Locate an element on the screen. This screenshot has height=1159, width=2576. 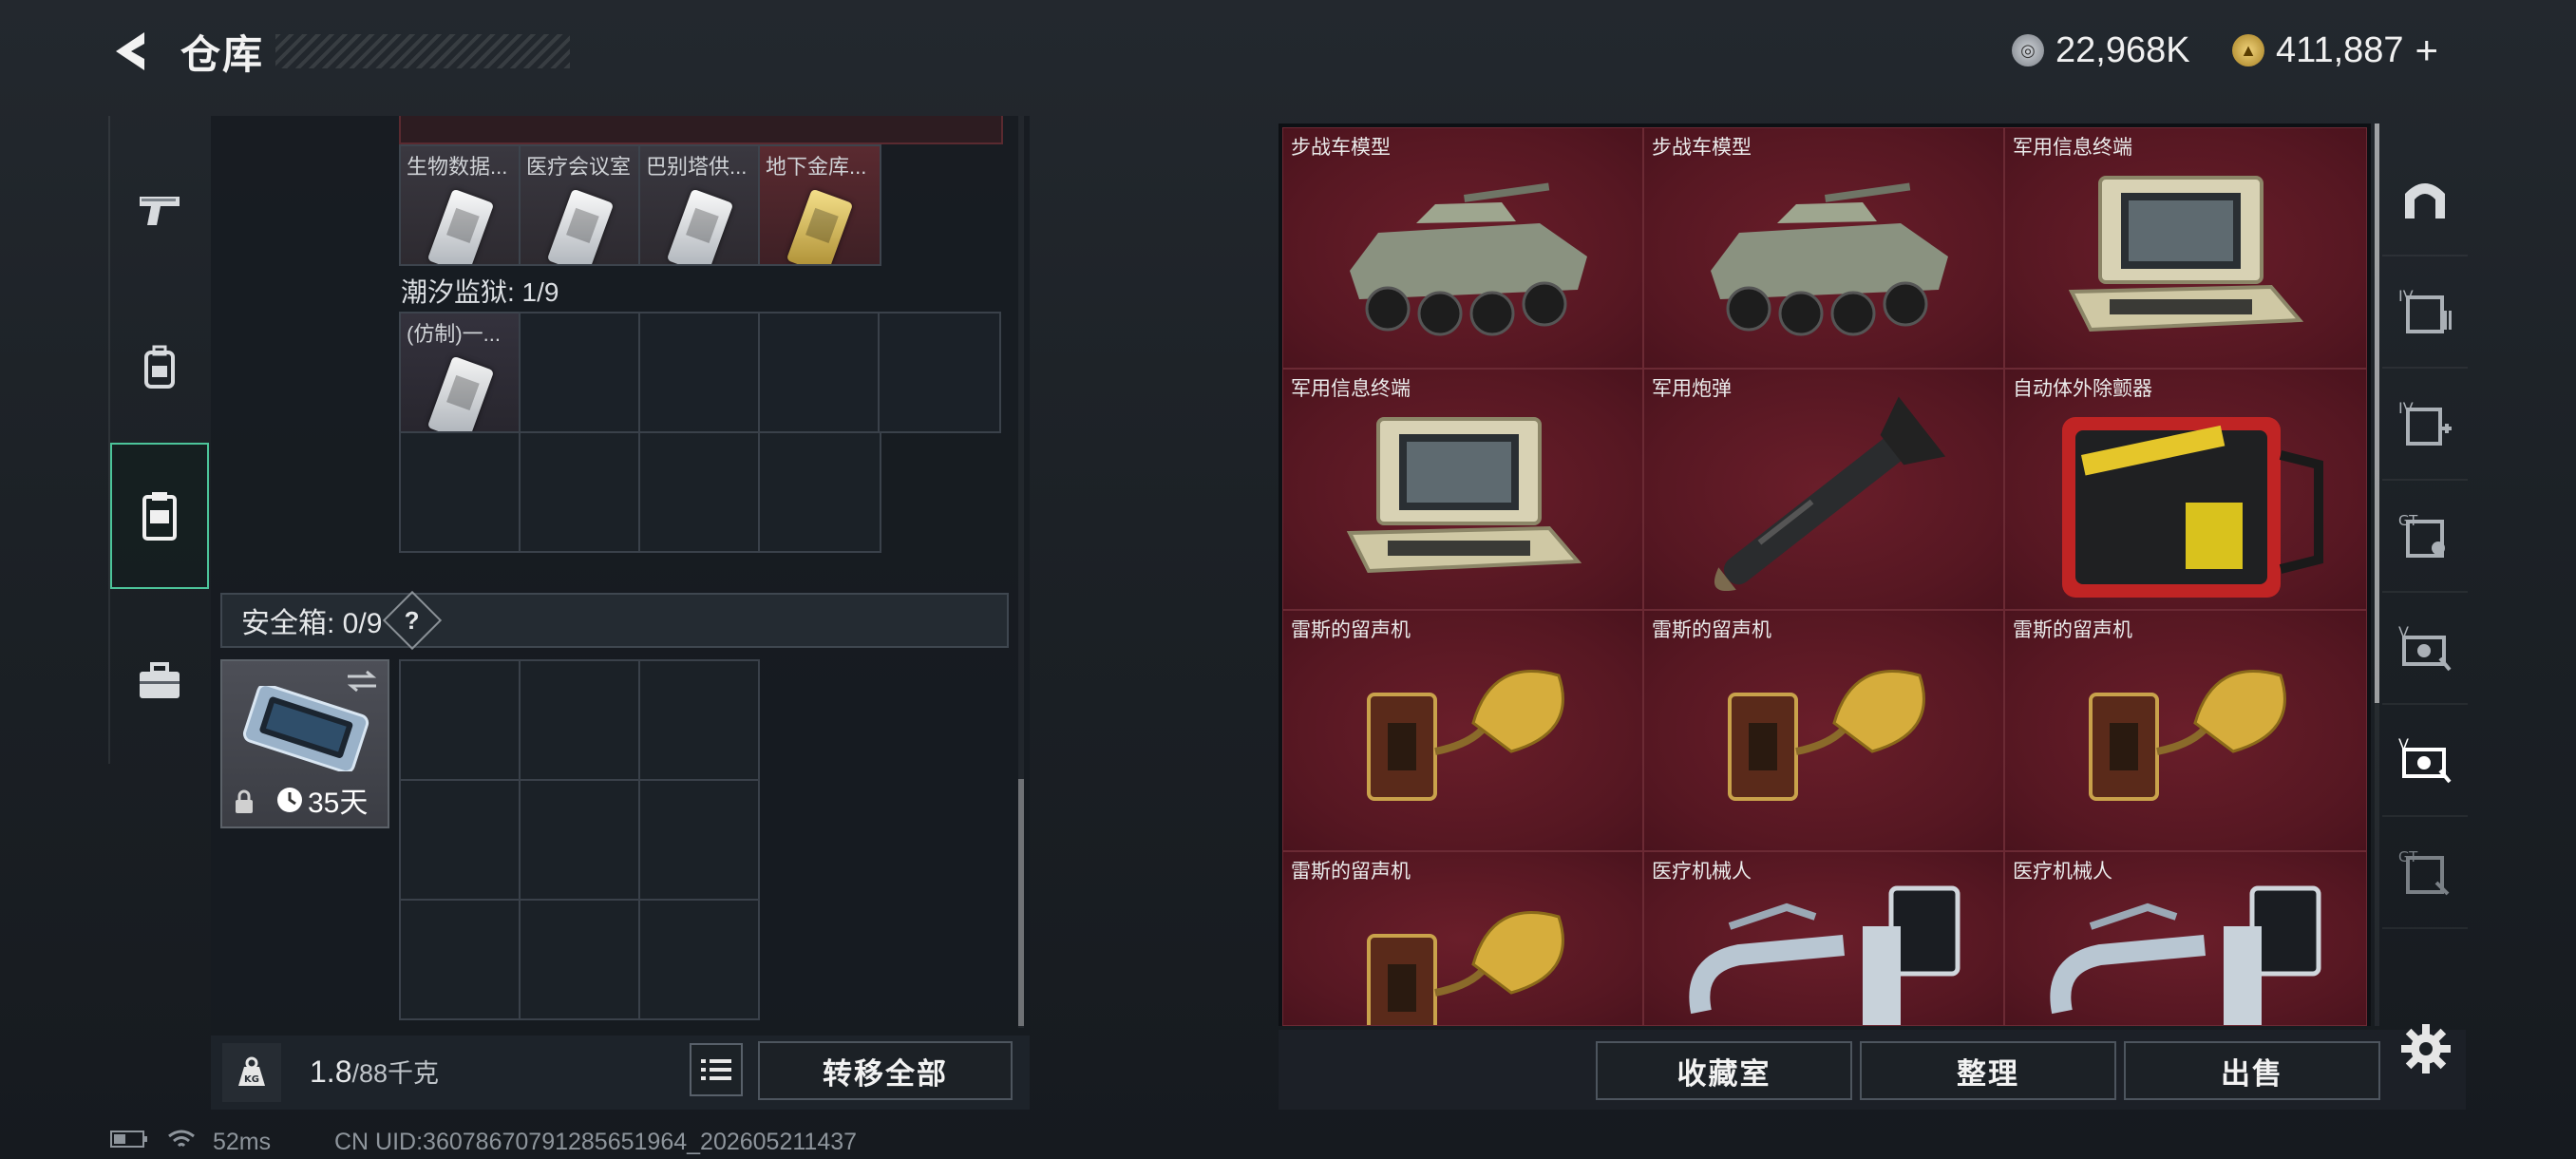
right-tab-v-1: V is located at coordinates (2425, 648).